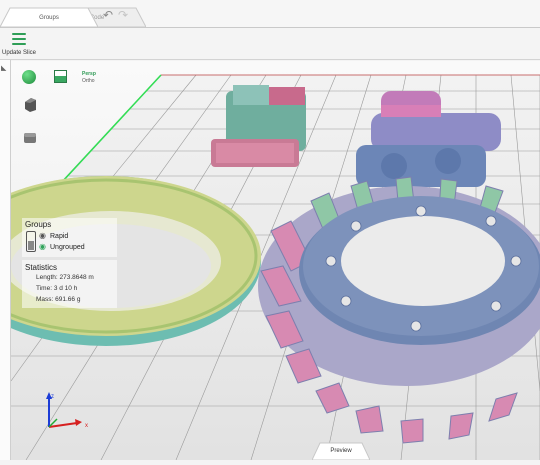 This screenshot has width=540, height=465. What do you see at coordinates (270, 27) in the screenshot?
I see `tabbar-divider` at bounding box center [270, 27].